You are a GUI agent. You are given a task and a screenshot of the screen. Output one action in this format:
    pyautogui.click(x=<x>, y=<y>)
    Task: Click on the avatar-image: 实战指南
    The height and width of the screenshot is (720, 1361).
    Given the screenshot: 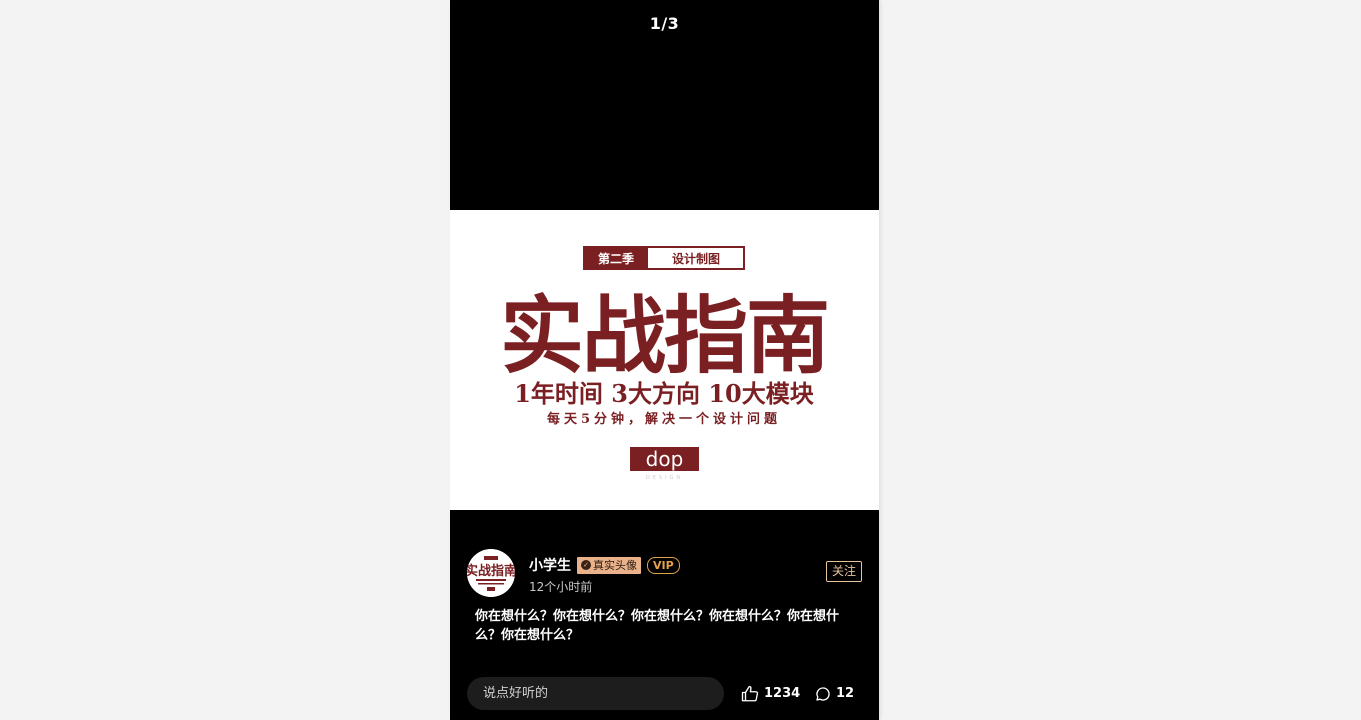 What is the action you would take?
    pyautogui.click(x=491, y=573)
    